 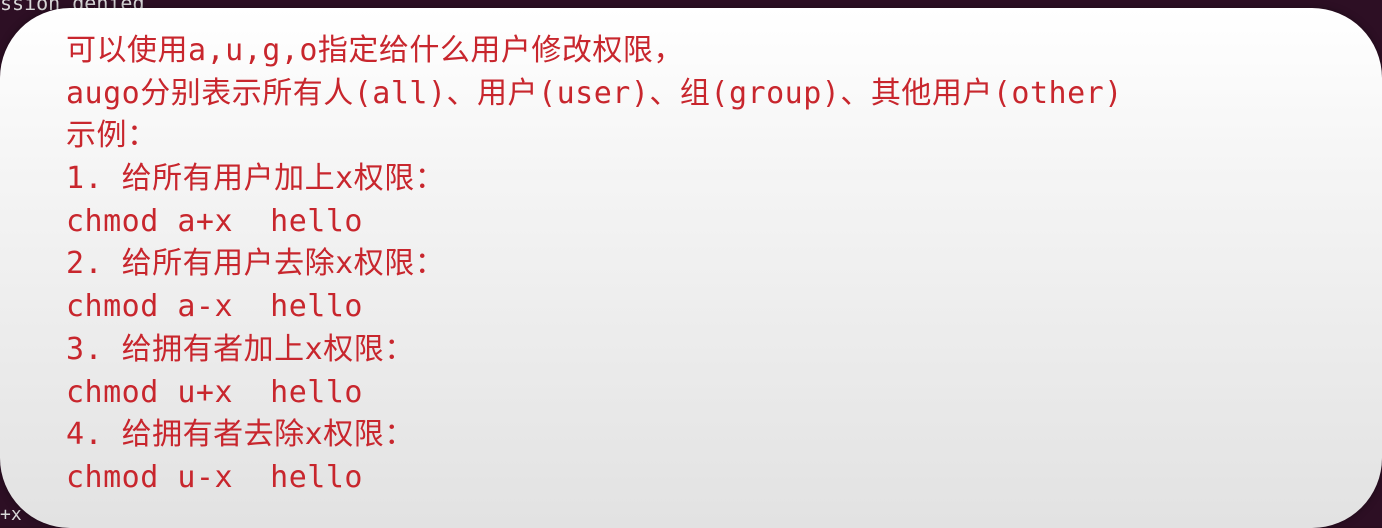 I want to click on slide-line-command-4: chmod u-x hello, so click(x=214, y=477).